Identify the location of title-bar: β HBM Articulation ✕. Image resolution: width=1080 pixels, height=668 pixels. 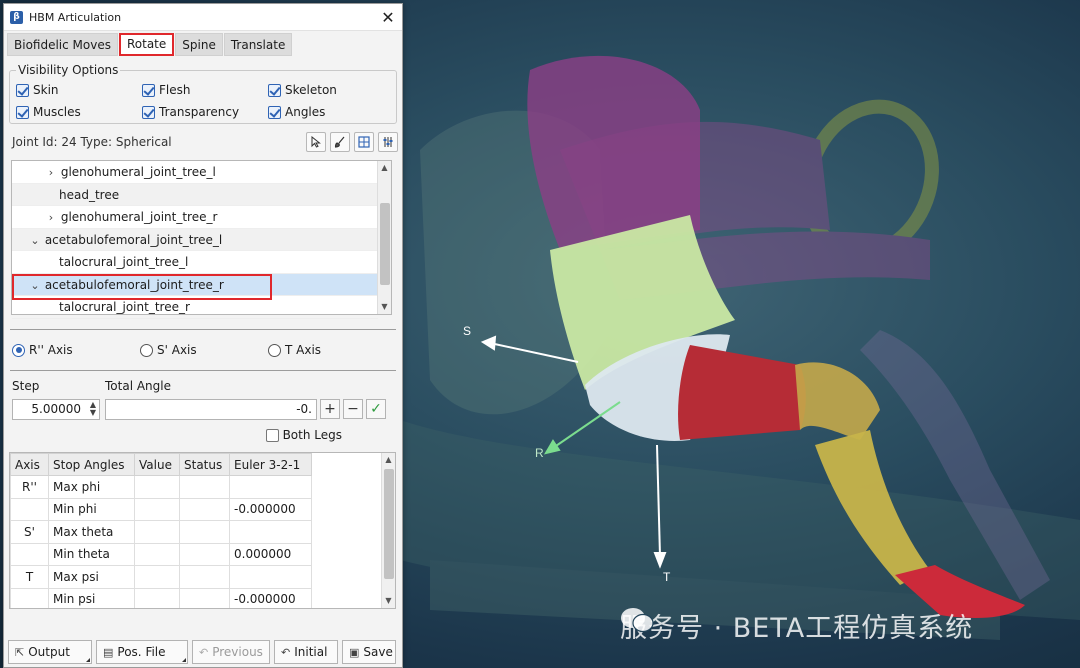
(203, 17).